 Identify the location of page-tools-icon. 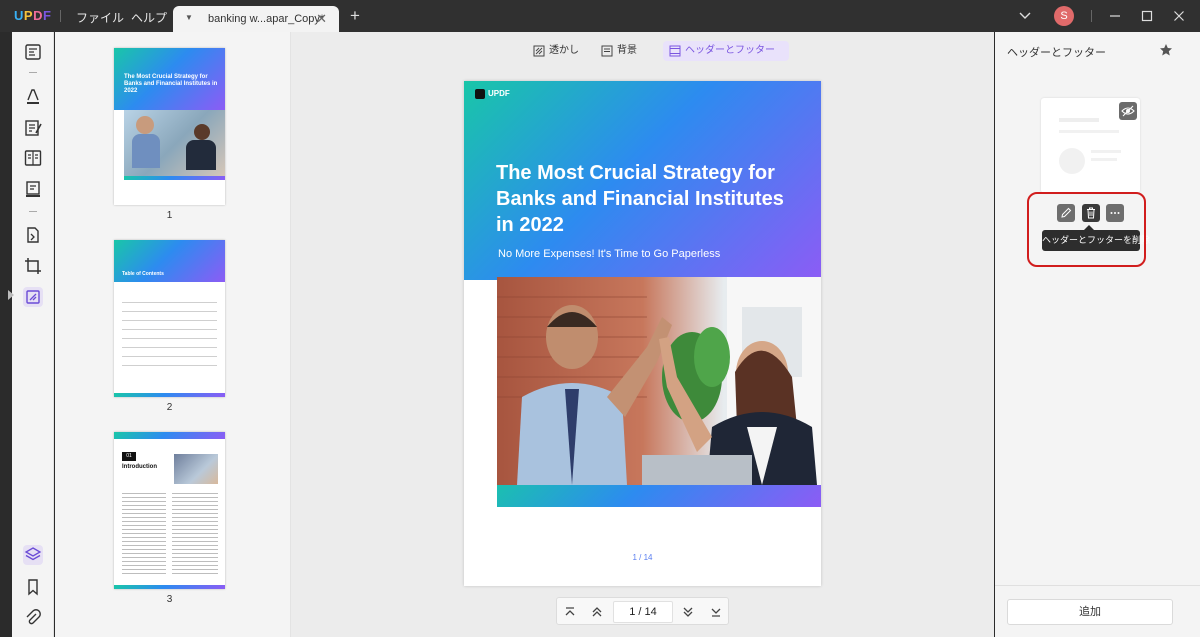
(33, 297).